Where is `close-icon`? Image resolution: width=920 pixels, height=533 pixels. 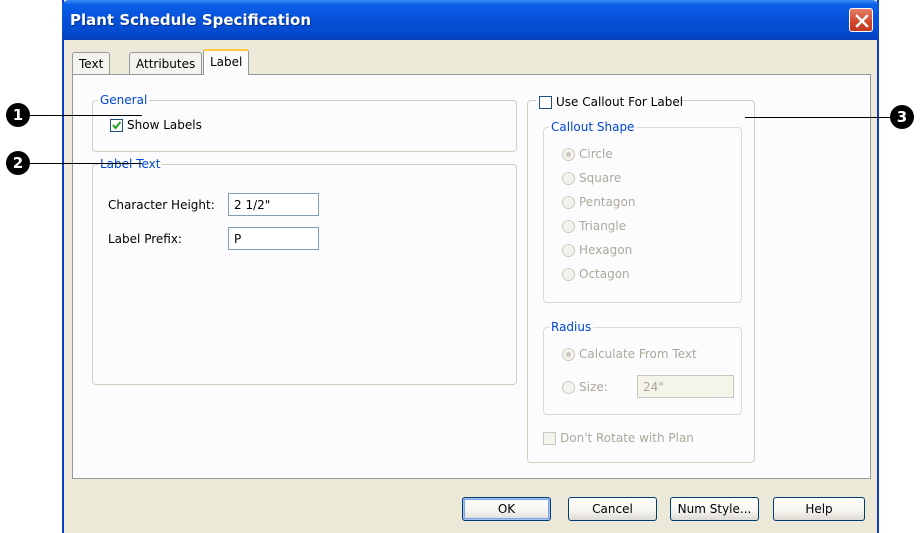 close-icon is located at coordinates (862, 21).